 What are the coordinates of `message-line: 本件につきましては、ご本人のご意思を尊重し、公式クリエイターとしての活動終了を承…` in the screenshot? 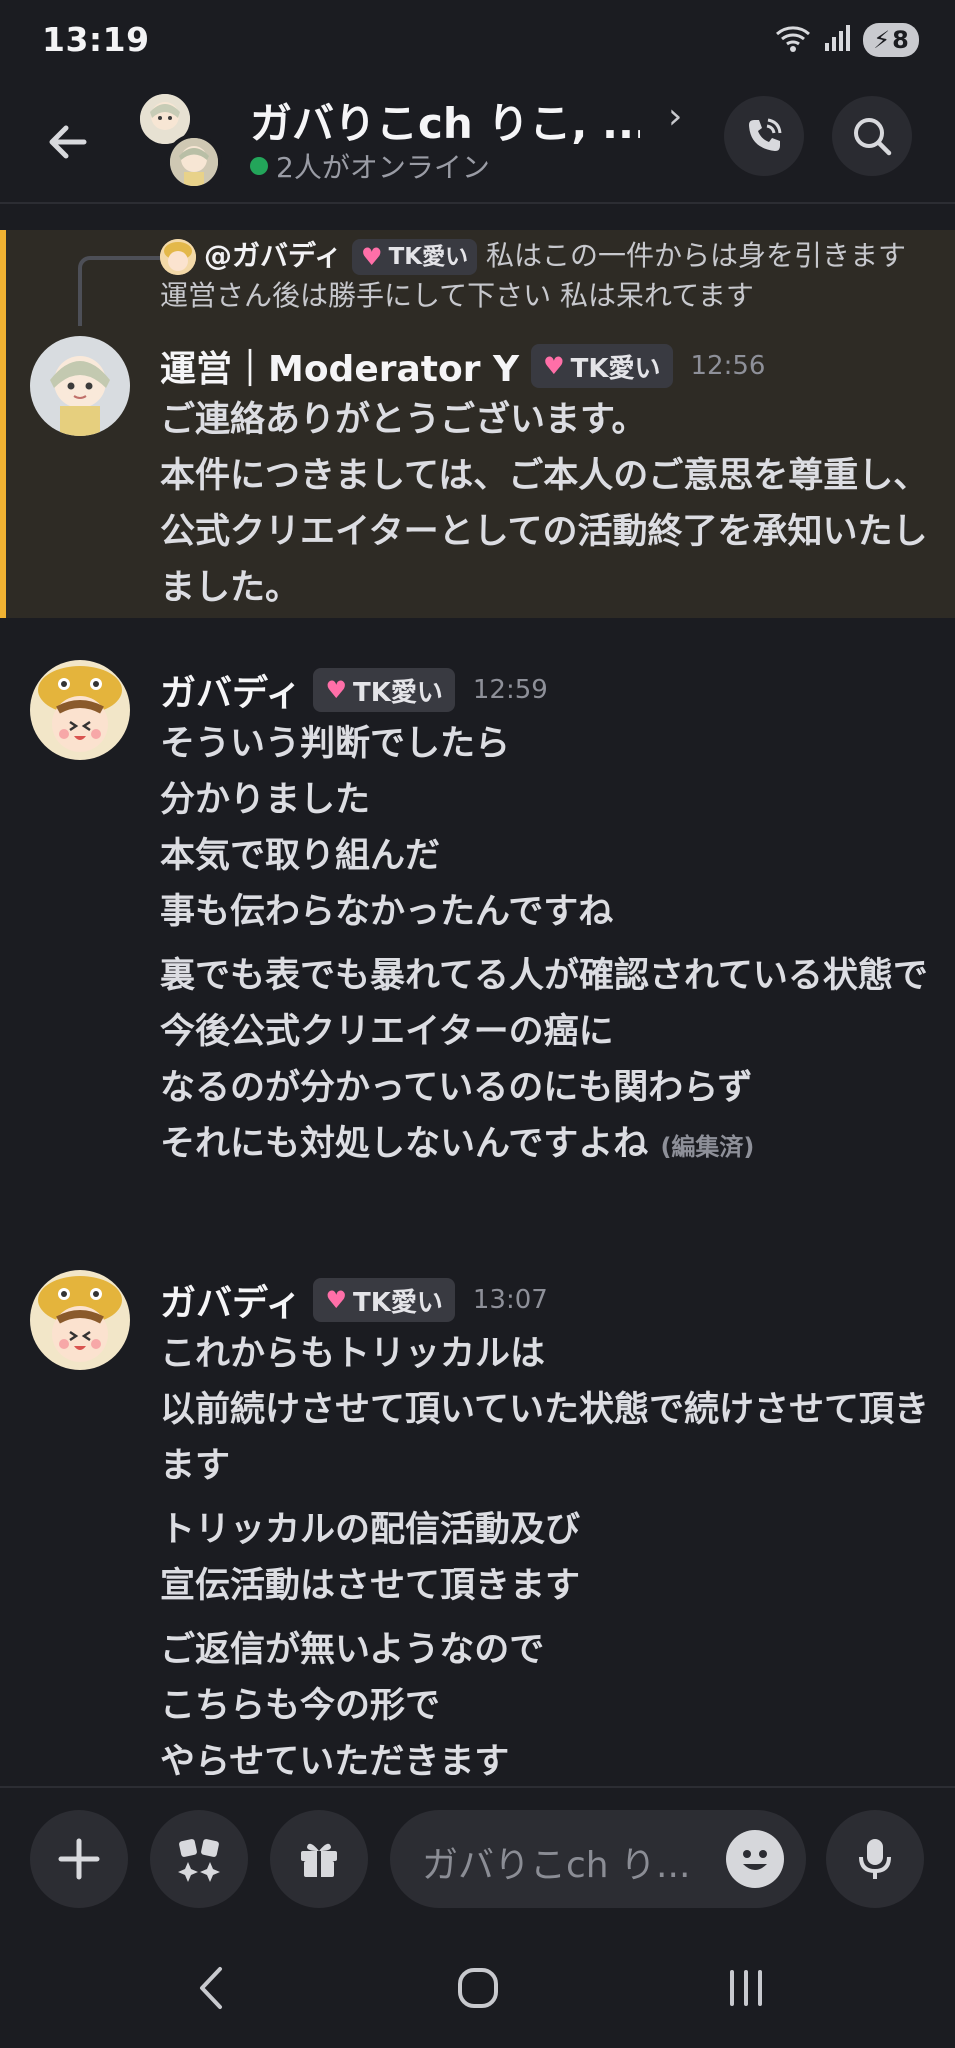 It's located at (544, 532).